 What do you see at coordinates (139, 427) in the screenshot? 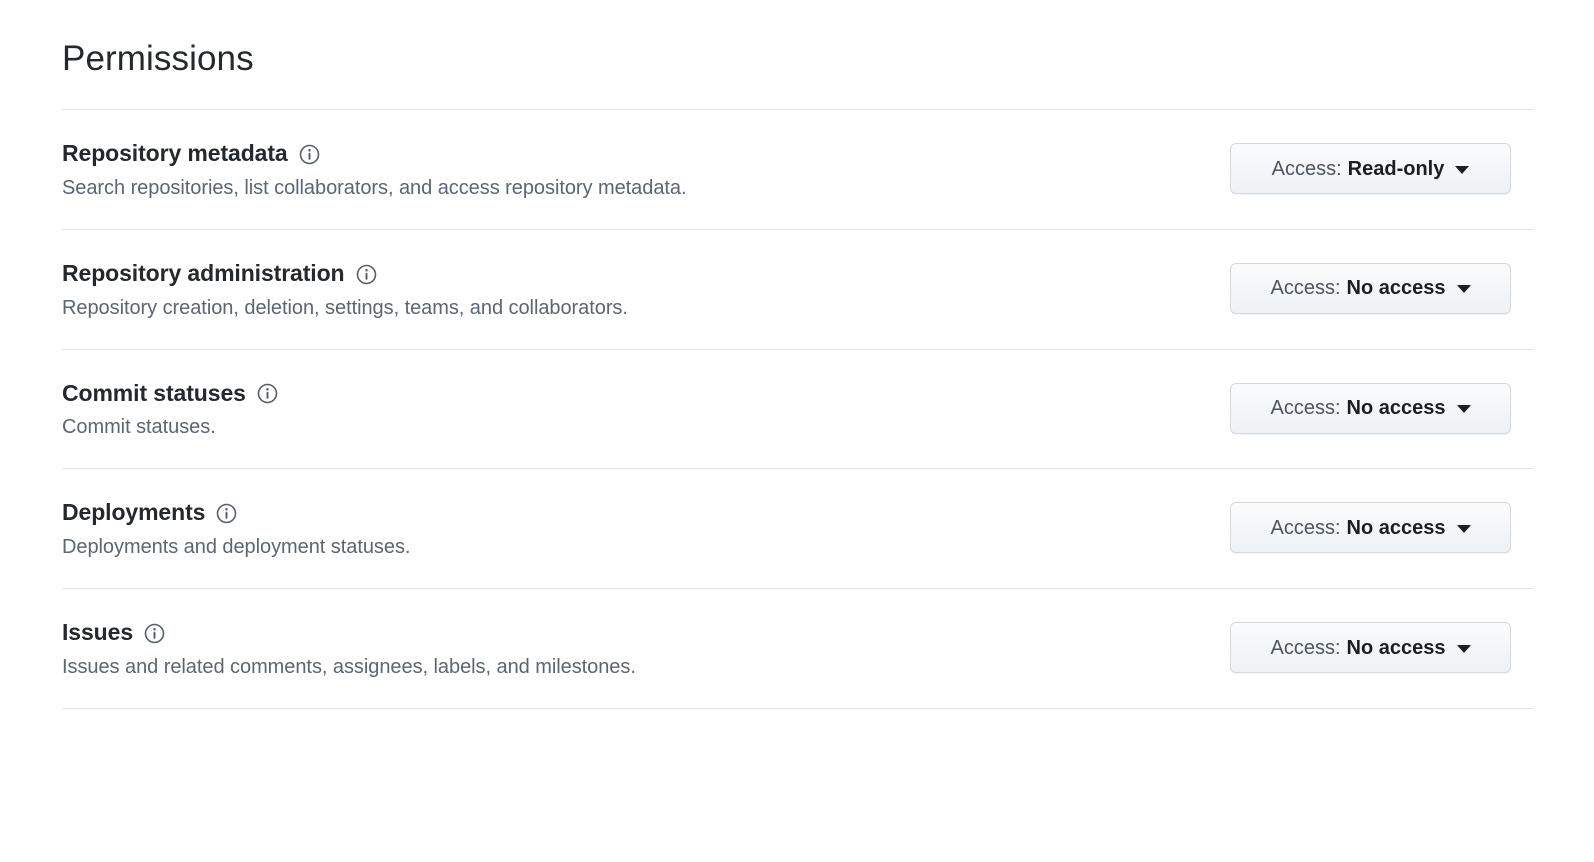
I see `permission-description: Commit statuses.` at bounding box center [139, 427].